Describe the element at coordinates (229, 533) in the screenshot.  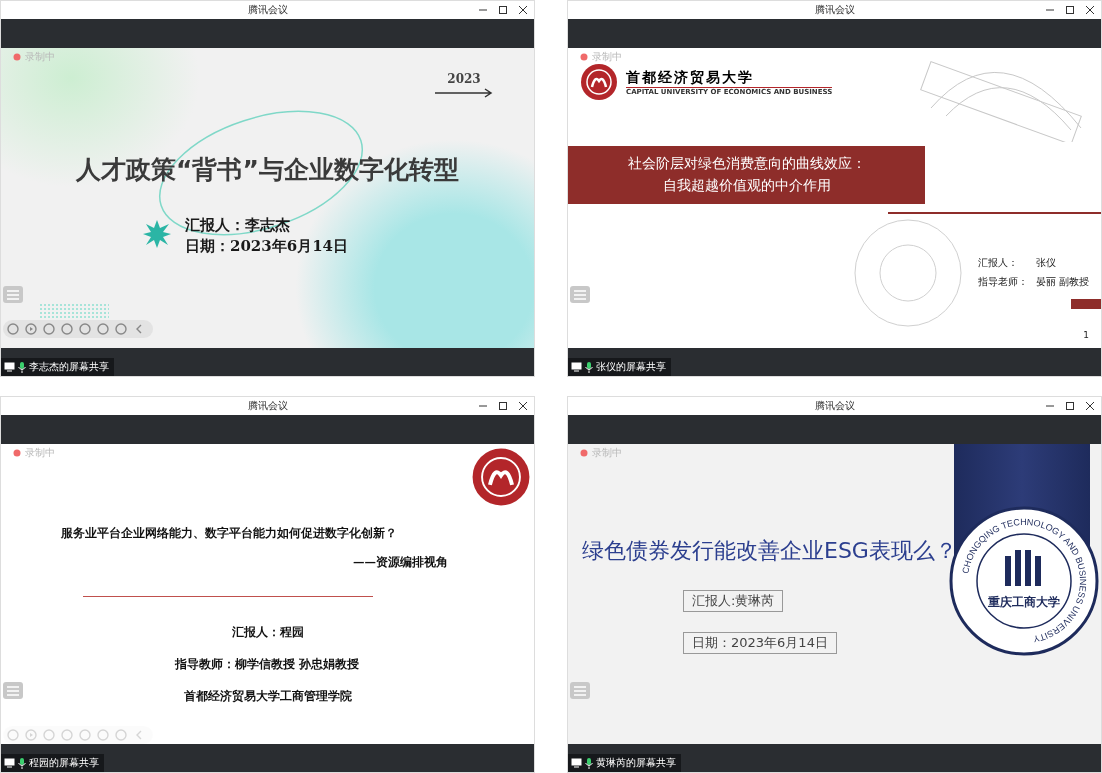
I see `slide-title: 服务业平台企业网络能力、数字平台能力如何促进数字化创新？` at that location.